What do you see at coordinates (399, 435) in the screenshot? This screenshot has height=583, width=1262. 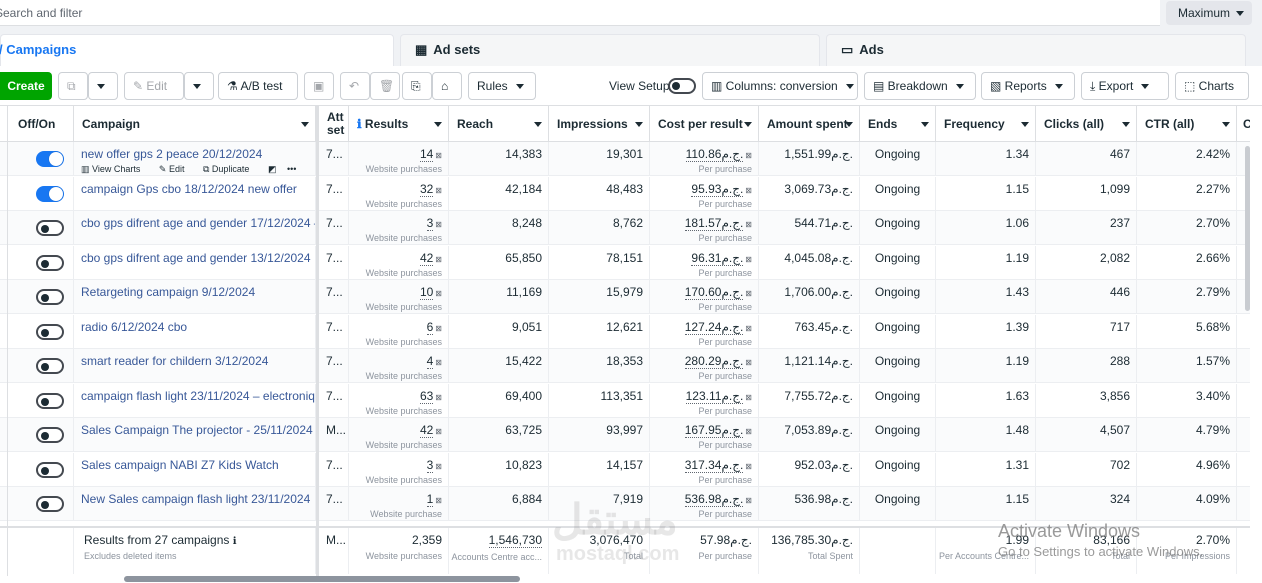 I see `results-cell: 42 ⊠ Website purchases` at bounding box center [399, 435].